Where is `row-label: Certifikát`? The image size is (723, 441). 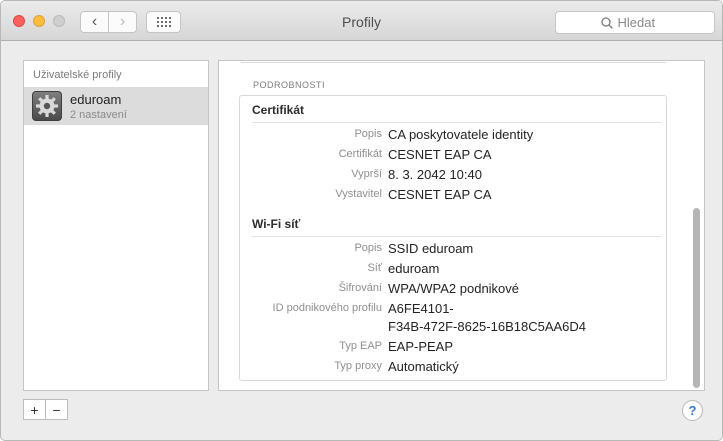
row-label: Certifikát is located at coordinates (360, 154).